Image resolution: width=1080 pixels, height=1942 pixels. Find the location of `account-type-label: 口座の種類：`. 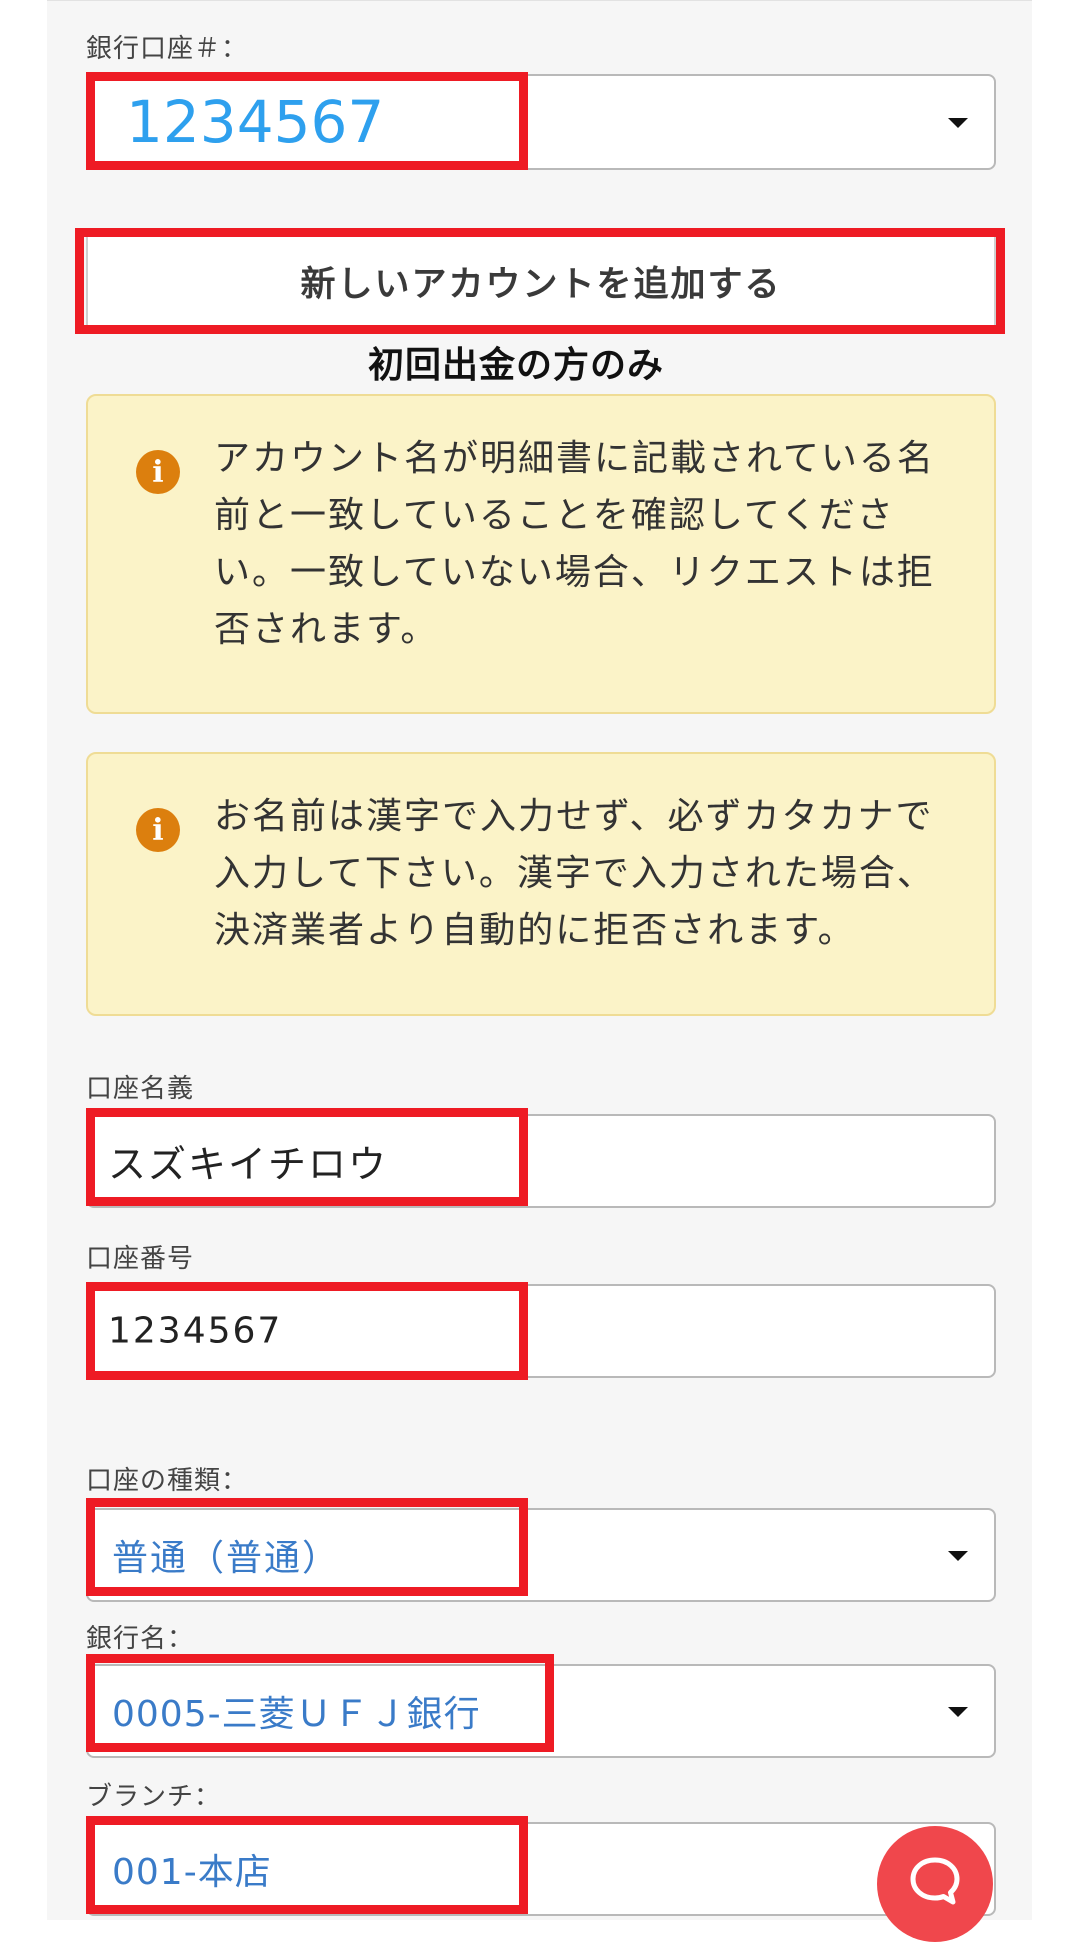

account-type-label: 口座の種類： is located at coordinates (167, 1481).